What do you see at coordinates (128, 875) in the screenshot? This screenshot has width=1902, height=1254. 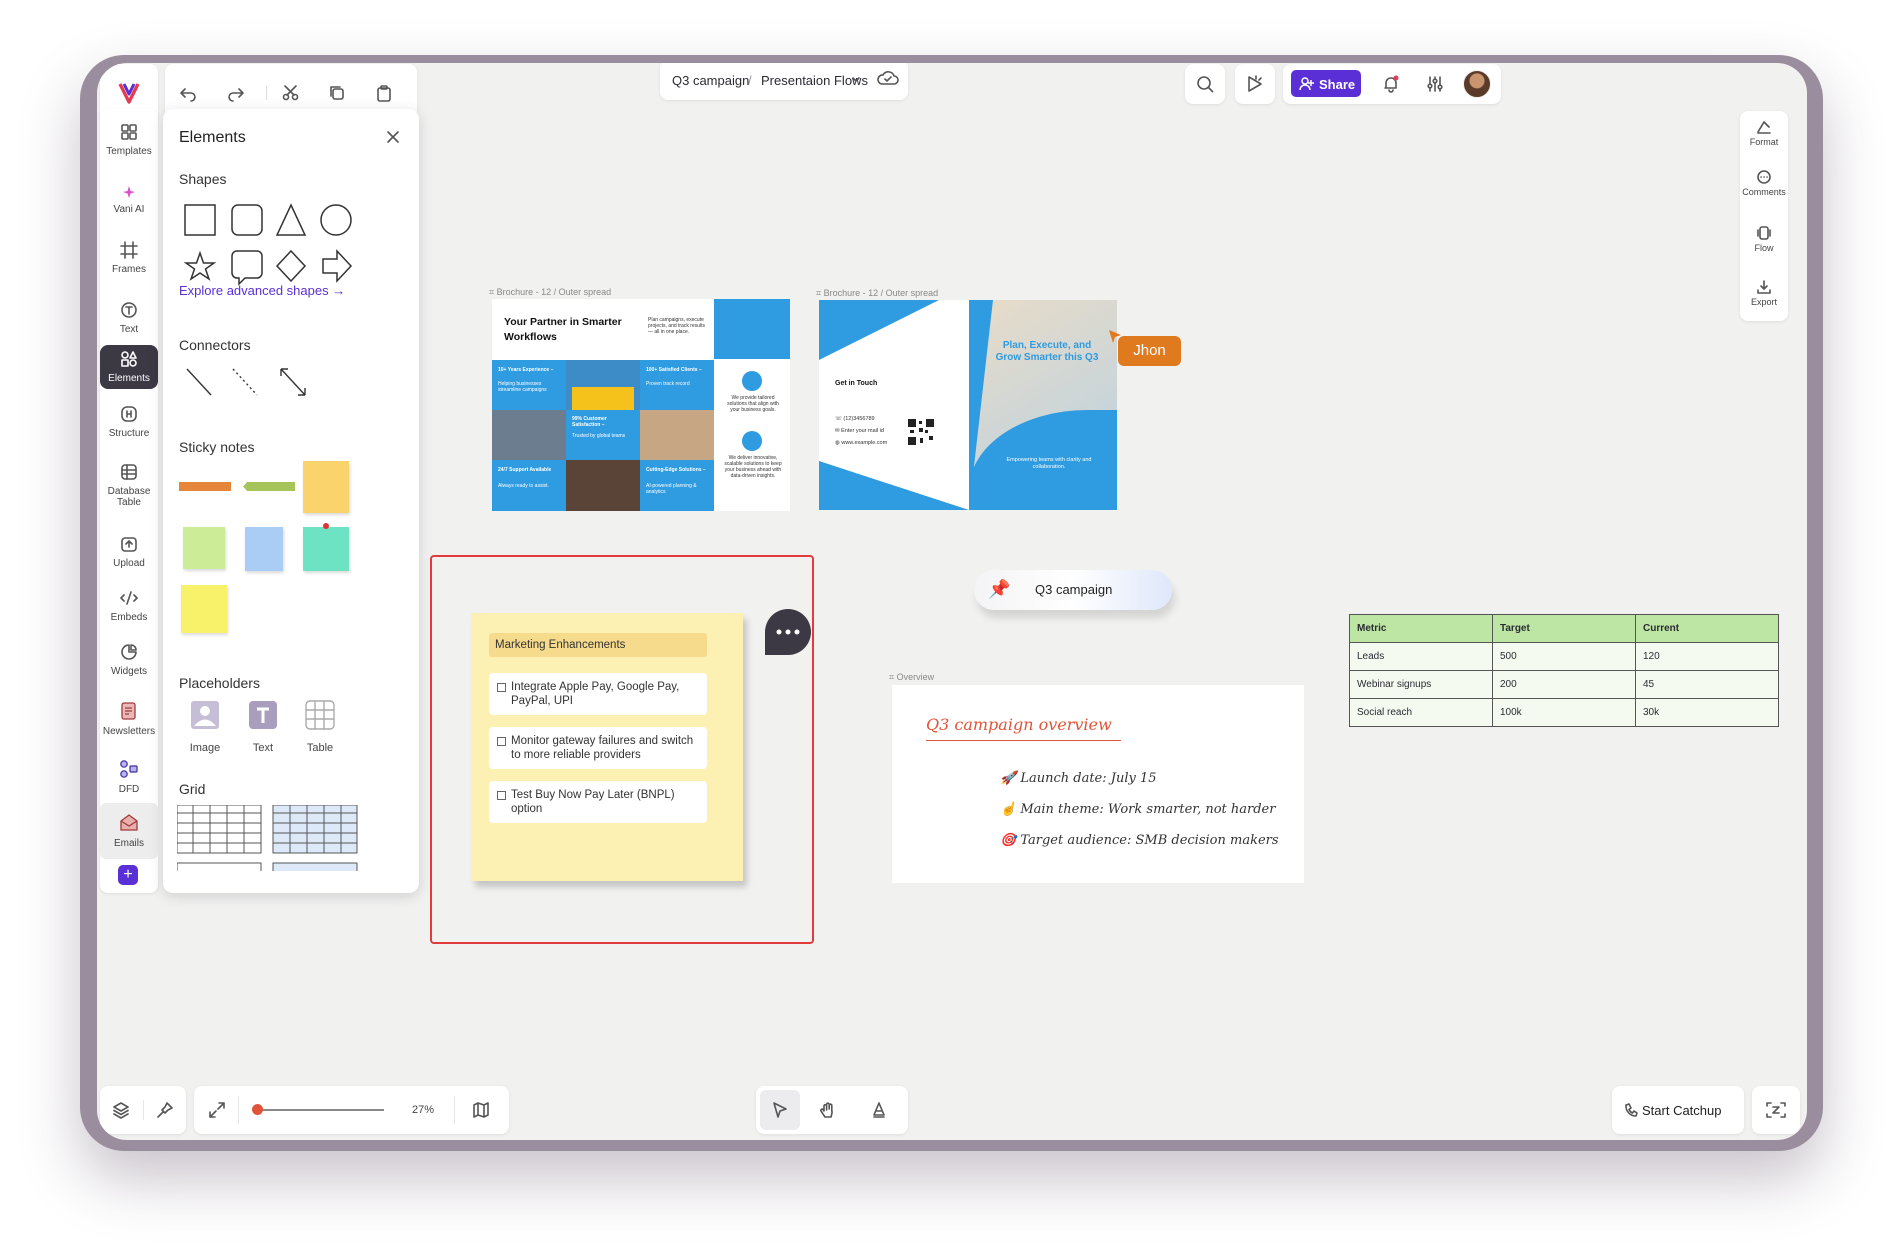 I see `add-rail-button: +` at bounding box center [128, 875].